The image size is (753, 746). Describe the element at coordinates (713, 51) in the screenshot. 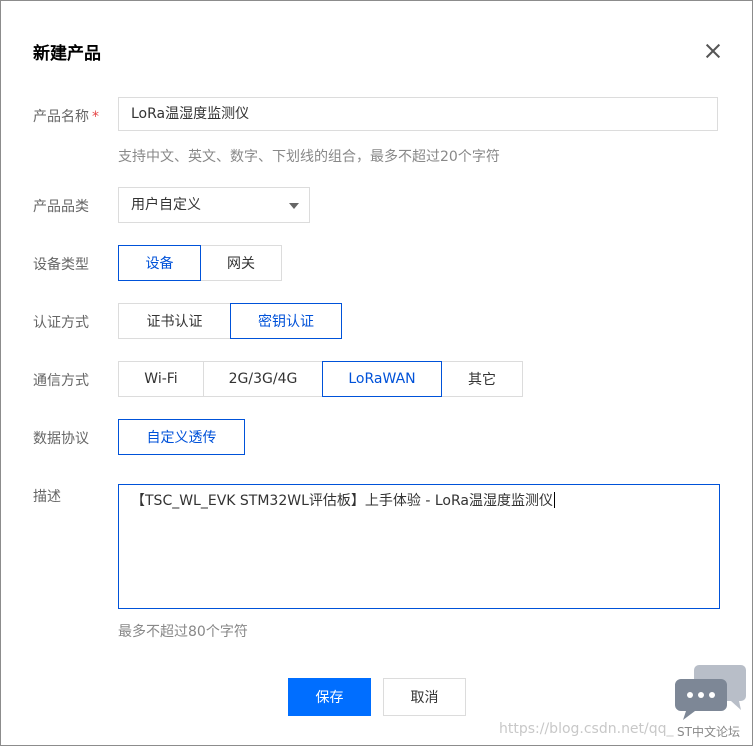

I see `close-icon` at that location.